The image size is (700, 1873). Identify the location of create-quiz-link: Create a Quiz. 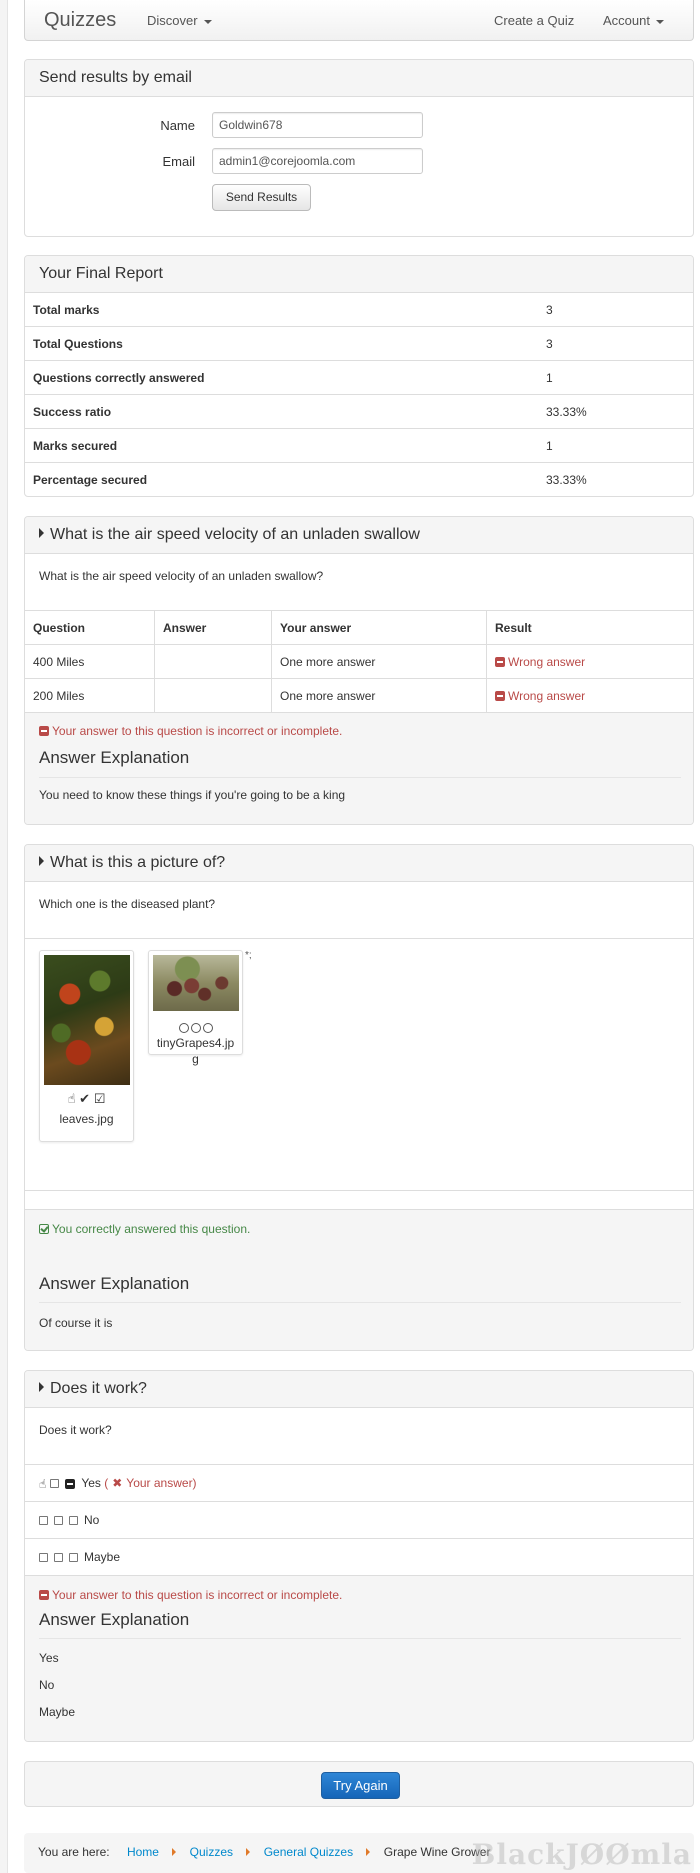
(534, 20).